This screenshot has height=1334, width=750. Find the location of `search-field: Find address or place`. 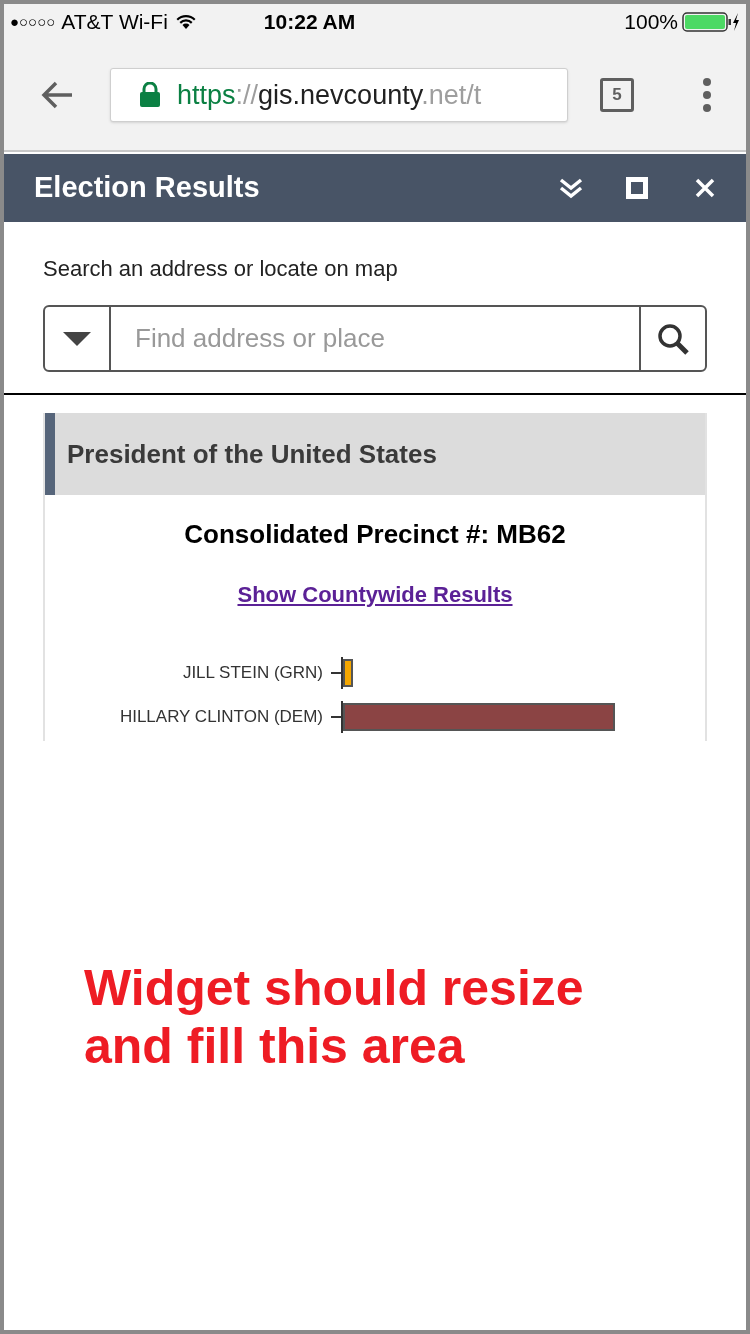

search-field: Find address or place is located at coordinates (375, 338).